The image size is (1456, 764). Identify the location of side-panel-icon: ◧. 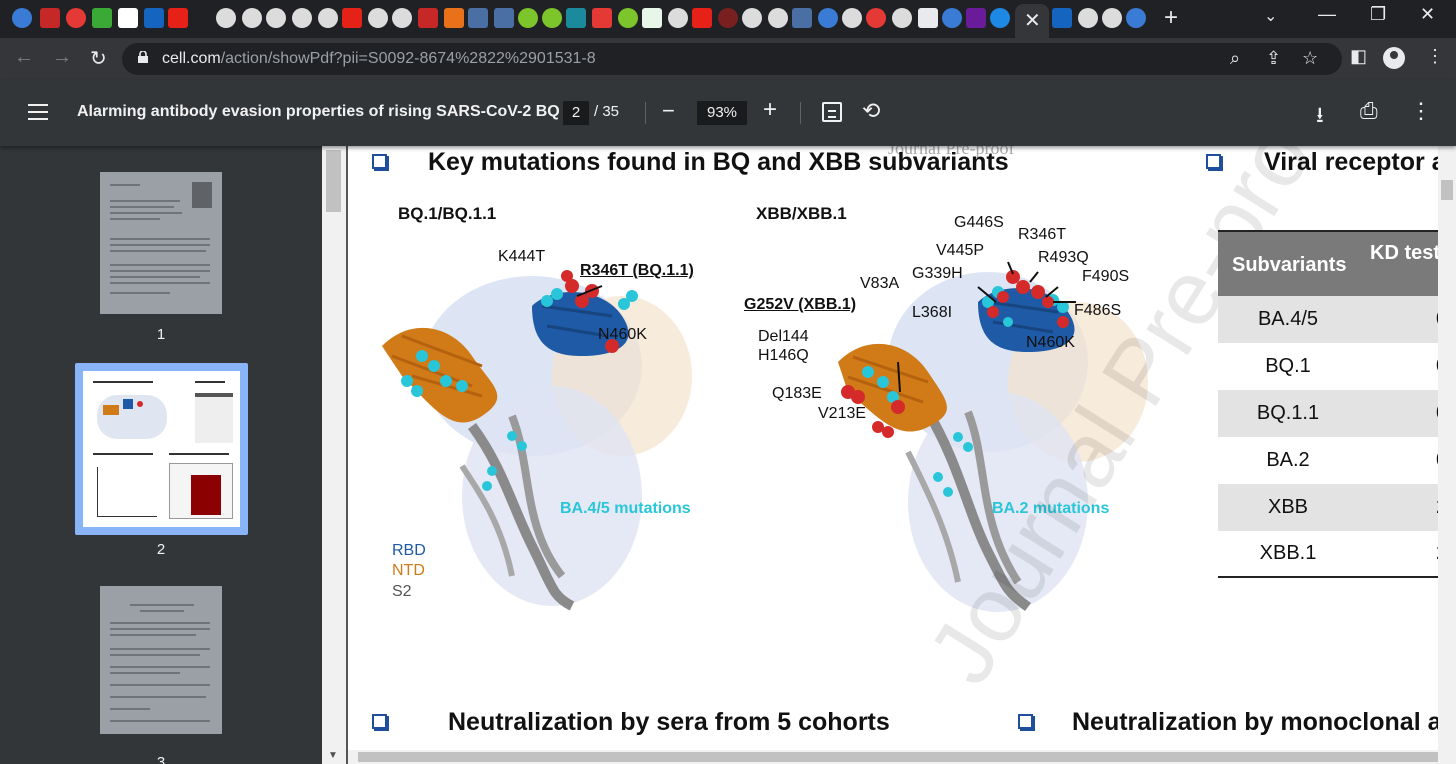
(1358, 56).